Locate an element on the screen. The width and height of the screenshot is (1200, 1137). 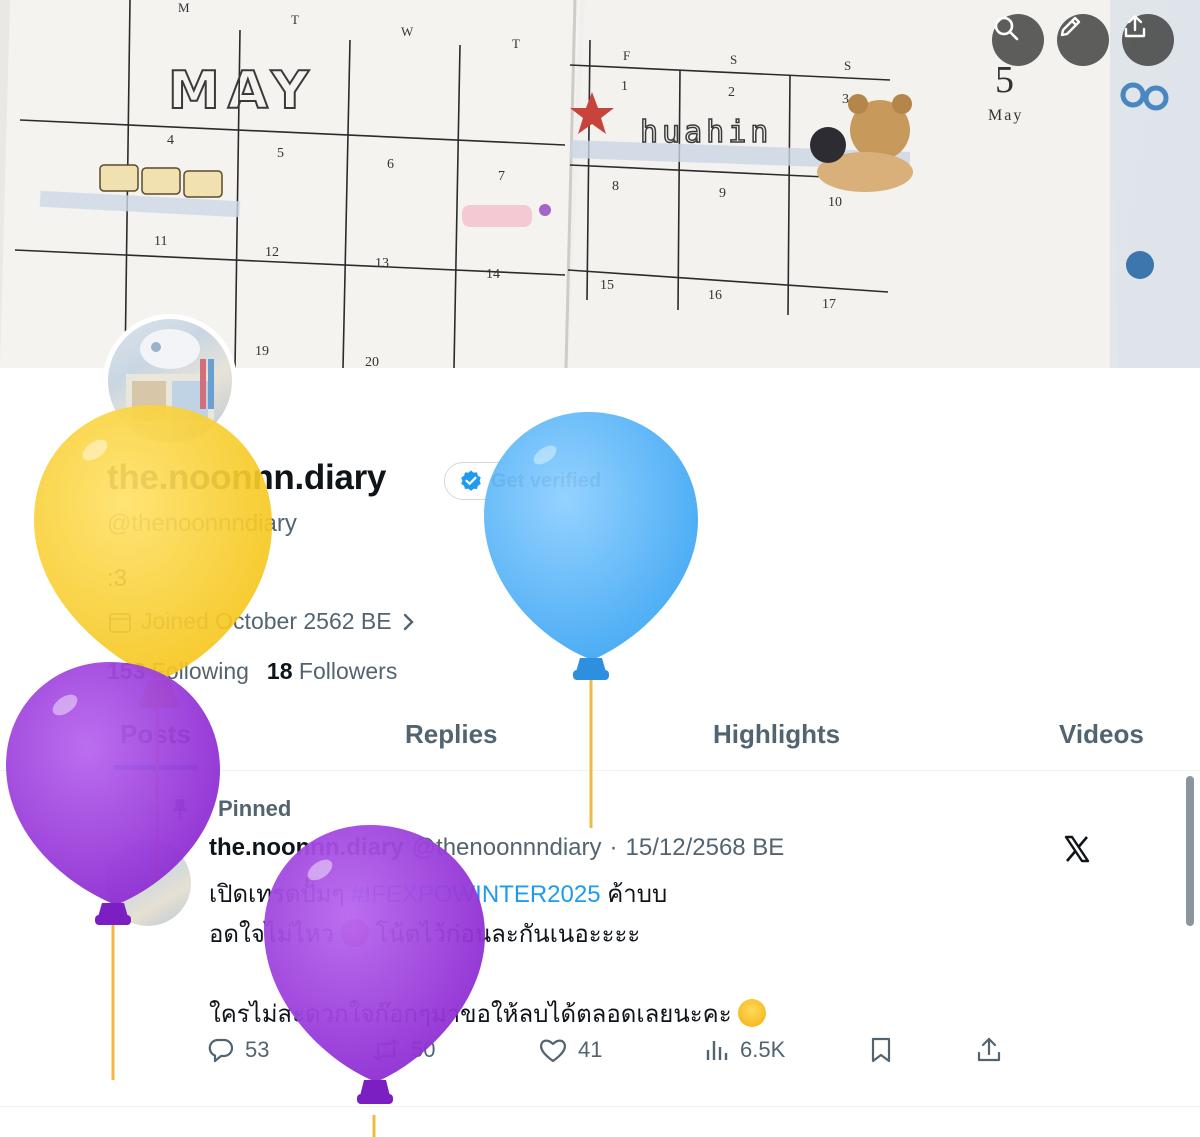
date-number: 16 is located at coordinates (715, 295).